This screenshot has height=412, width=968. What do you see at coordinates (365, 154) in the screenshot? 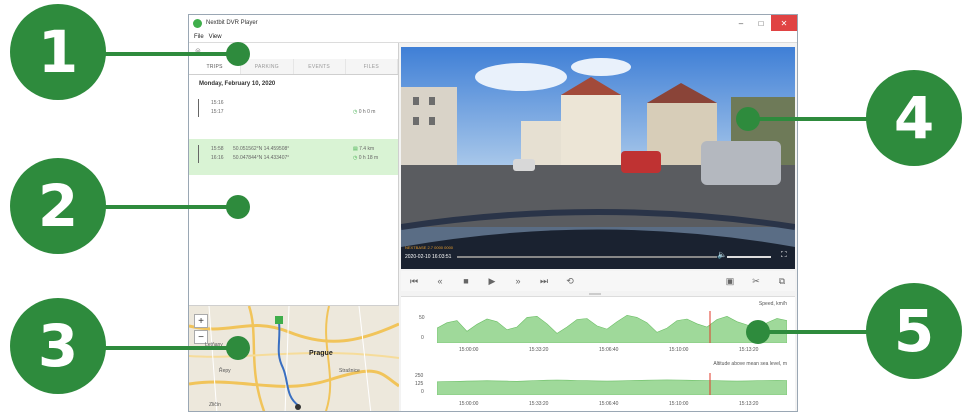
I see `trip-stats: ▤ 7.4 km ◷ 0 h 18 m` at bounding box center [365, 154].